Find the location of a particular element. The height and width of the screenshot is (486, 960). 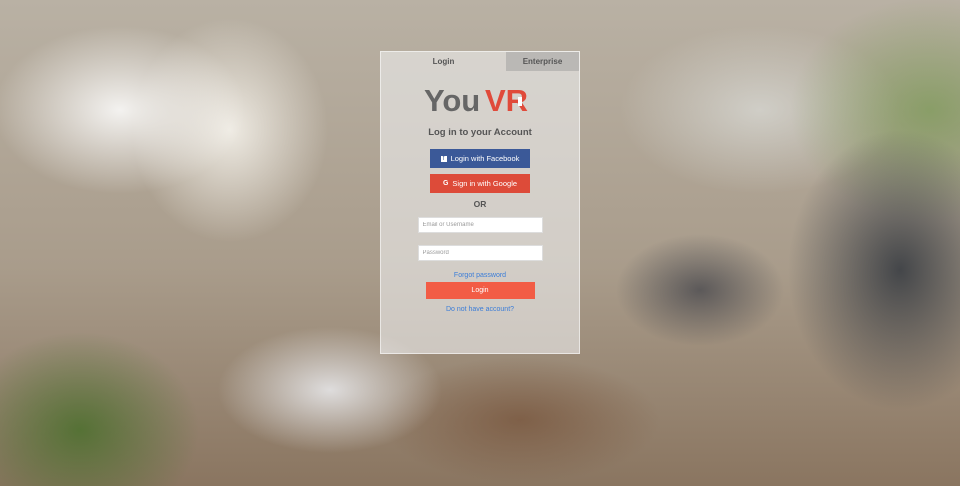

facebook-icon: f is located at coordinates (443, 158).